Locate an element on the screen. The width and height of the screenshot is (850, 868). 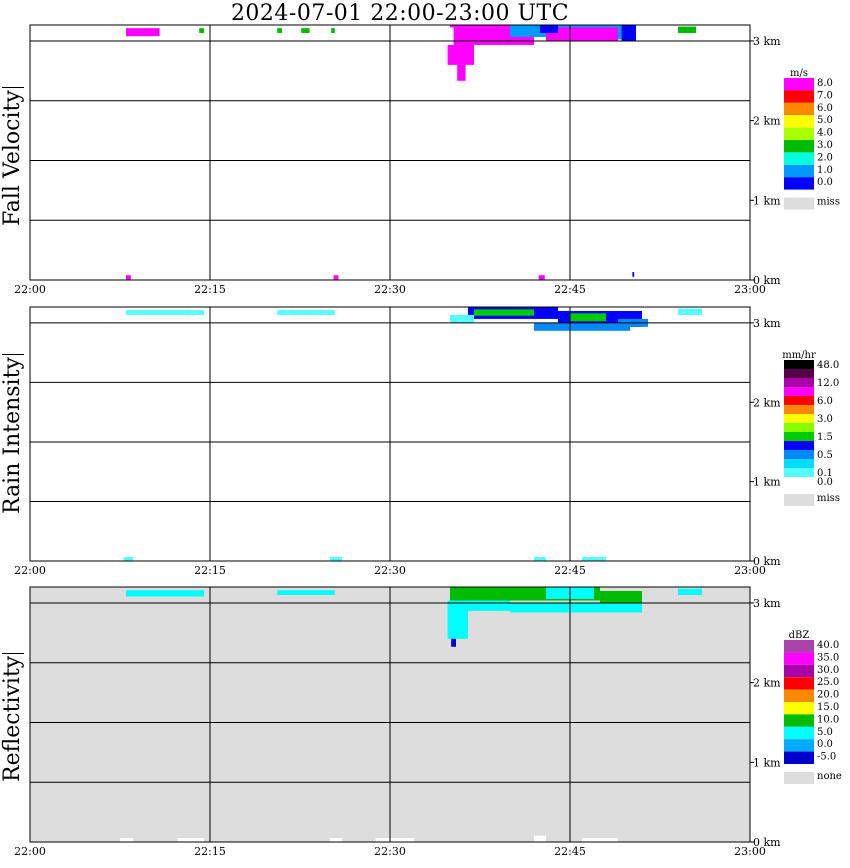
scale-missing-label: none is located at coordinates (829, 776).